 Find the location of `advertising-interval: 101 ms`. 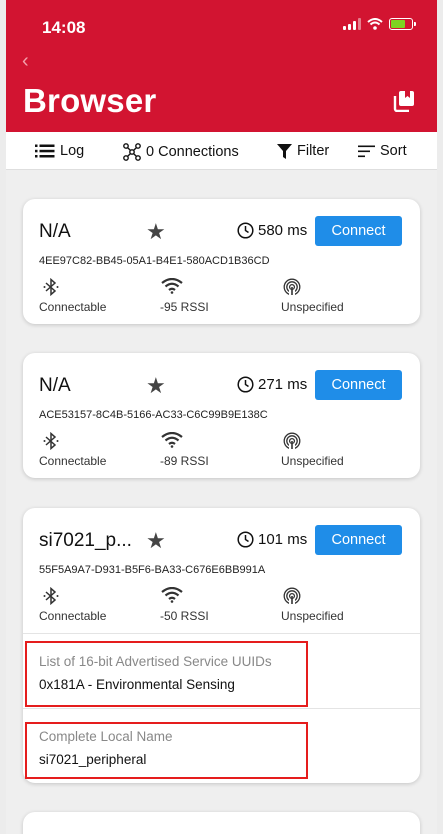

advertising-interval: 101 ms is located at coordinates (272, 539).